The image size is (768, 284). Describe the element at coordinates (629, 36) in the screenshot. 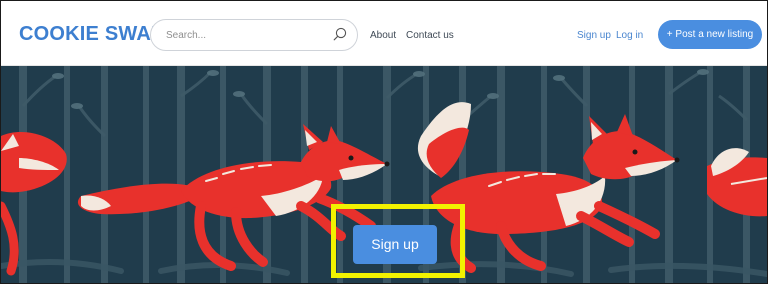

I see `header-login-link: Log in` at that location.